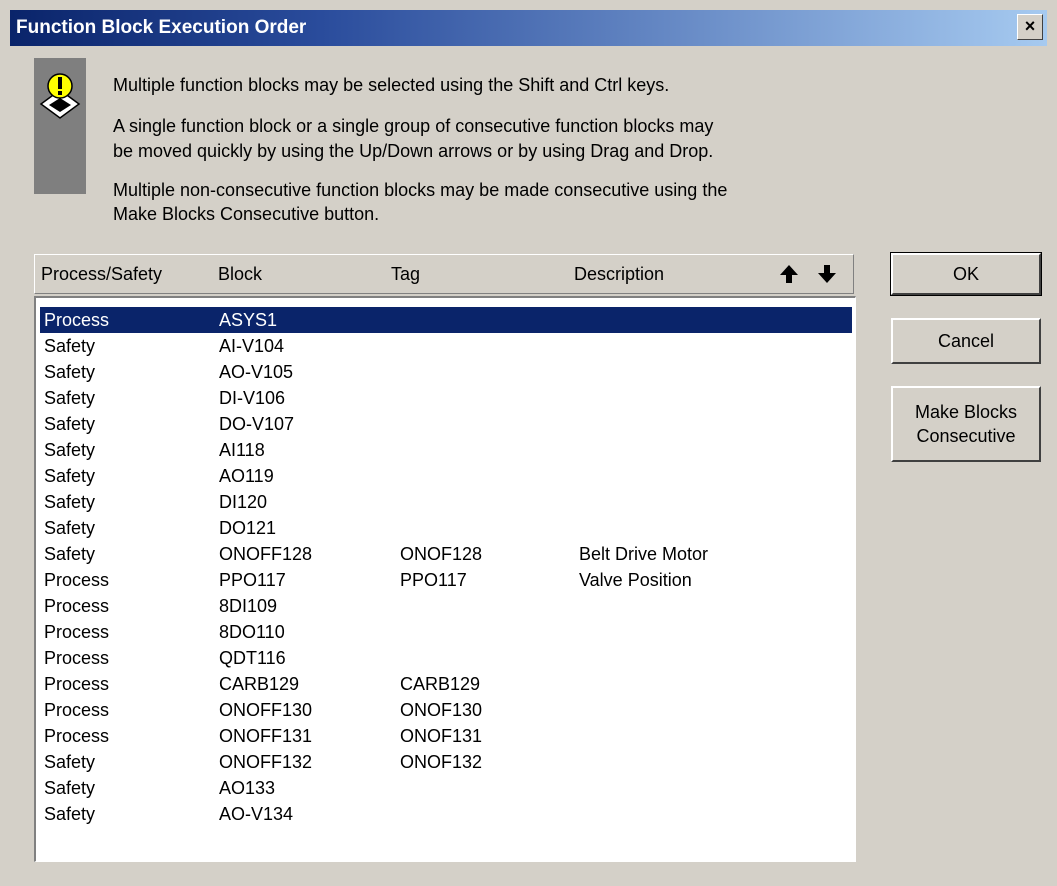 Image resolution: width=1057 pixels, height=886 pixels. What do you see at coordinates (259, 684) in the screenshot?
I see `row-block: CARB129` at bounding box center [259, 684].